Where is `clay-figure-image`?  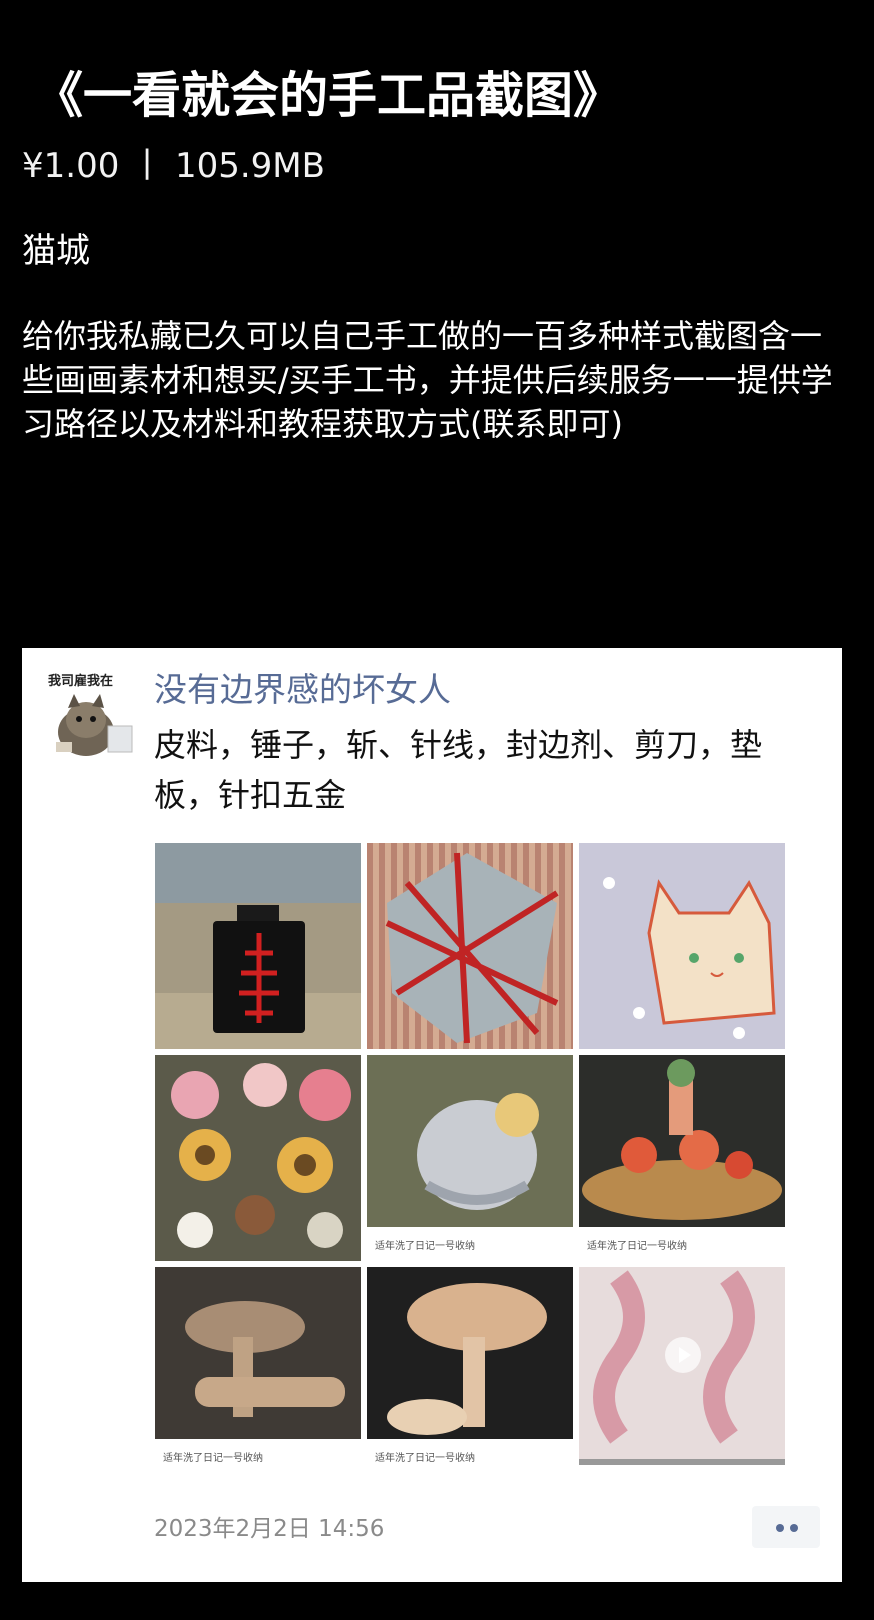
clay-figure-image is located at coordinates (258, 1353).